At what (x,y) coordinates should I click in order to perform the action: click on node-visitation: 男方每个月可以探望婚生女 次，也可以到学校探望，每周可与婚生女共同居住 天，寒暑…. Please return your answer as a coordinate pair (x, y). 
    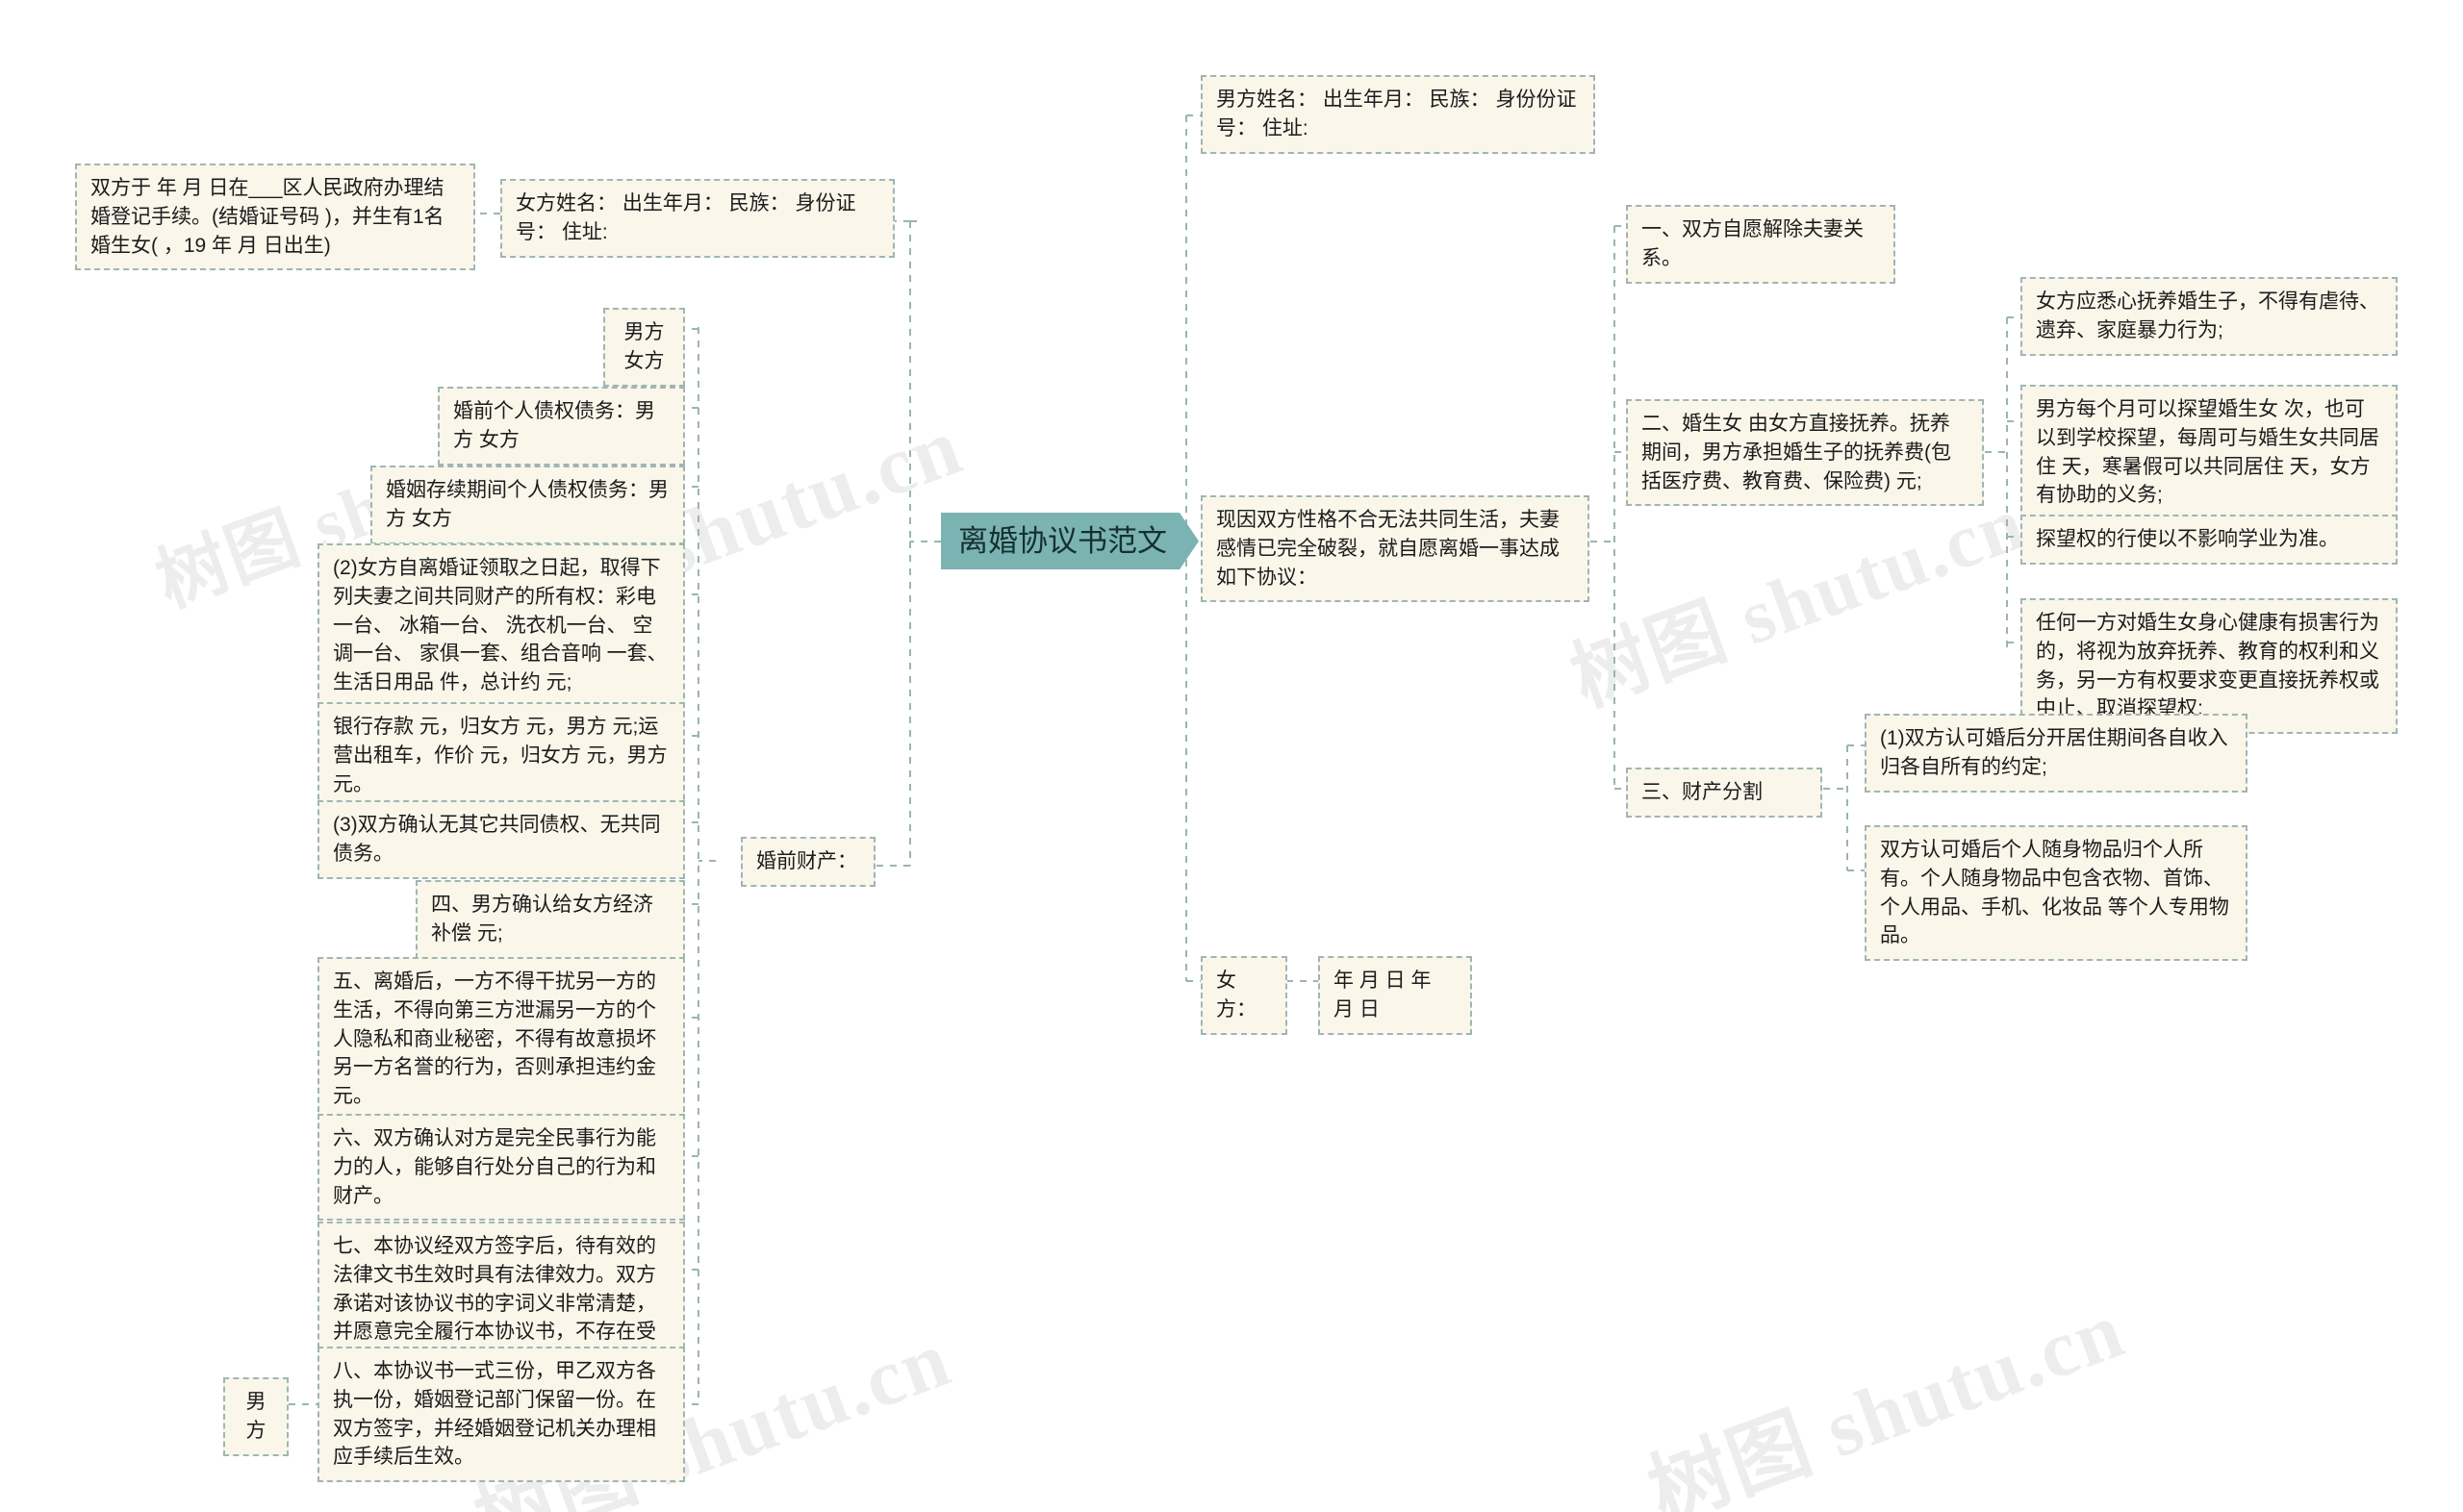
    Looking at the image, I should click on (2209, 453).